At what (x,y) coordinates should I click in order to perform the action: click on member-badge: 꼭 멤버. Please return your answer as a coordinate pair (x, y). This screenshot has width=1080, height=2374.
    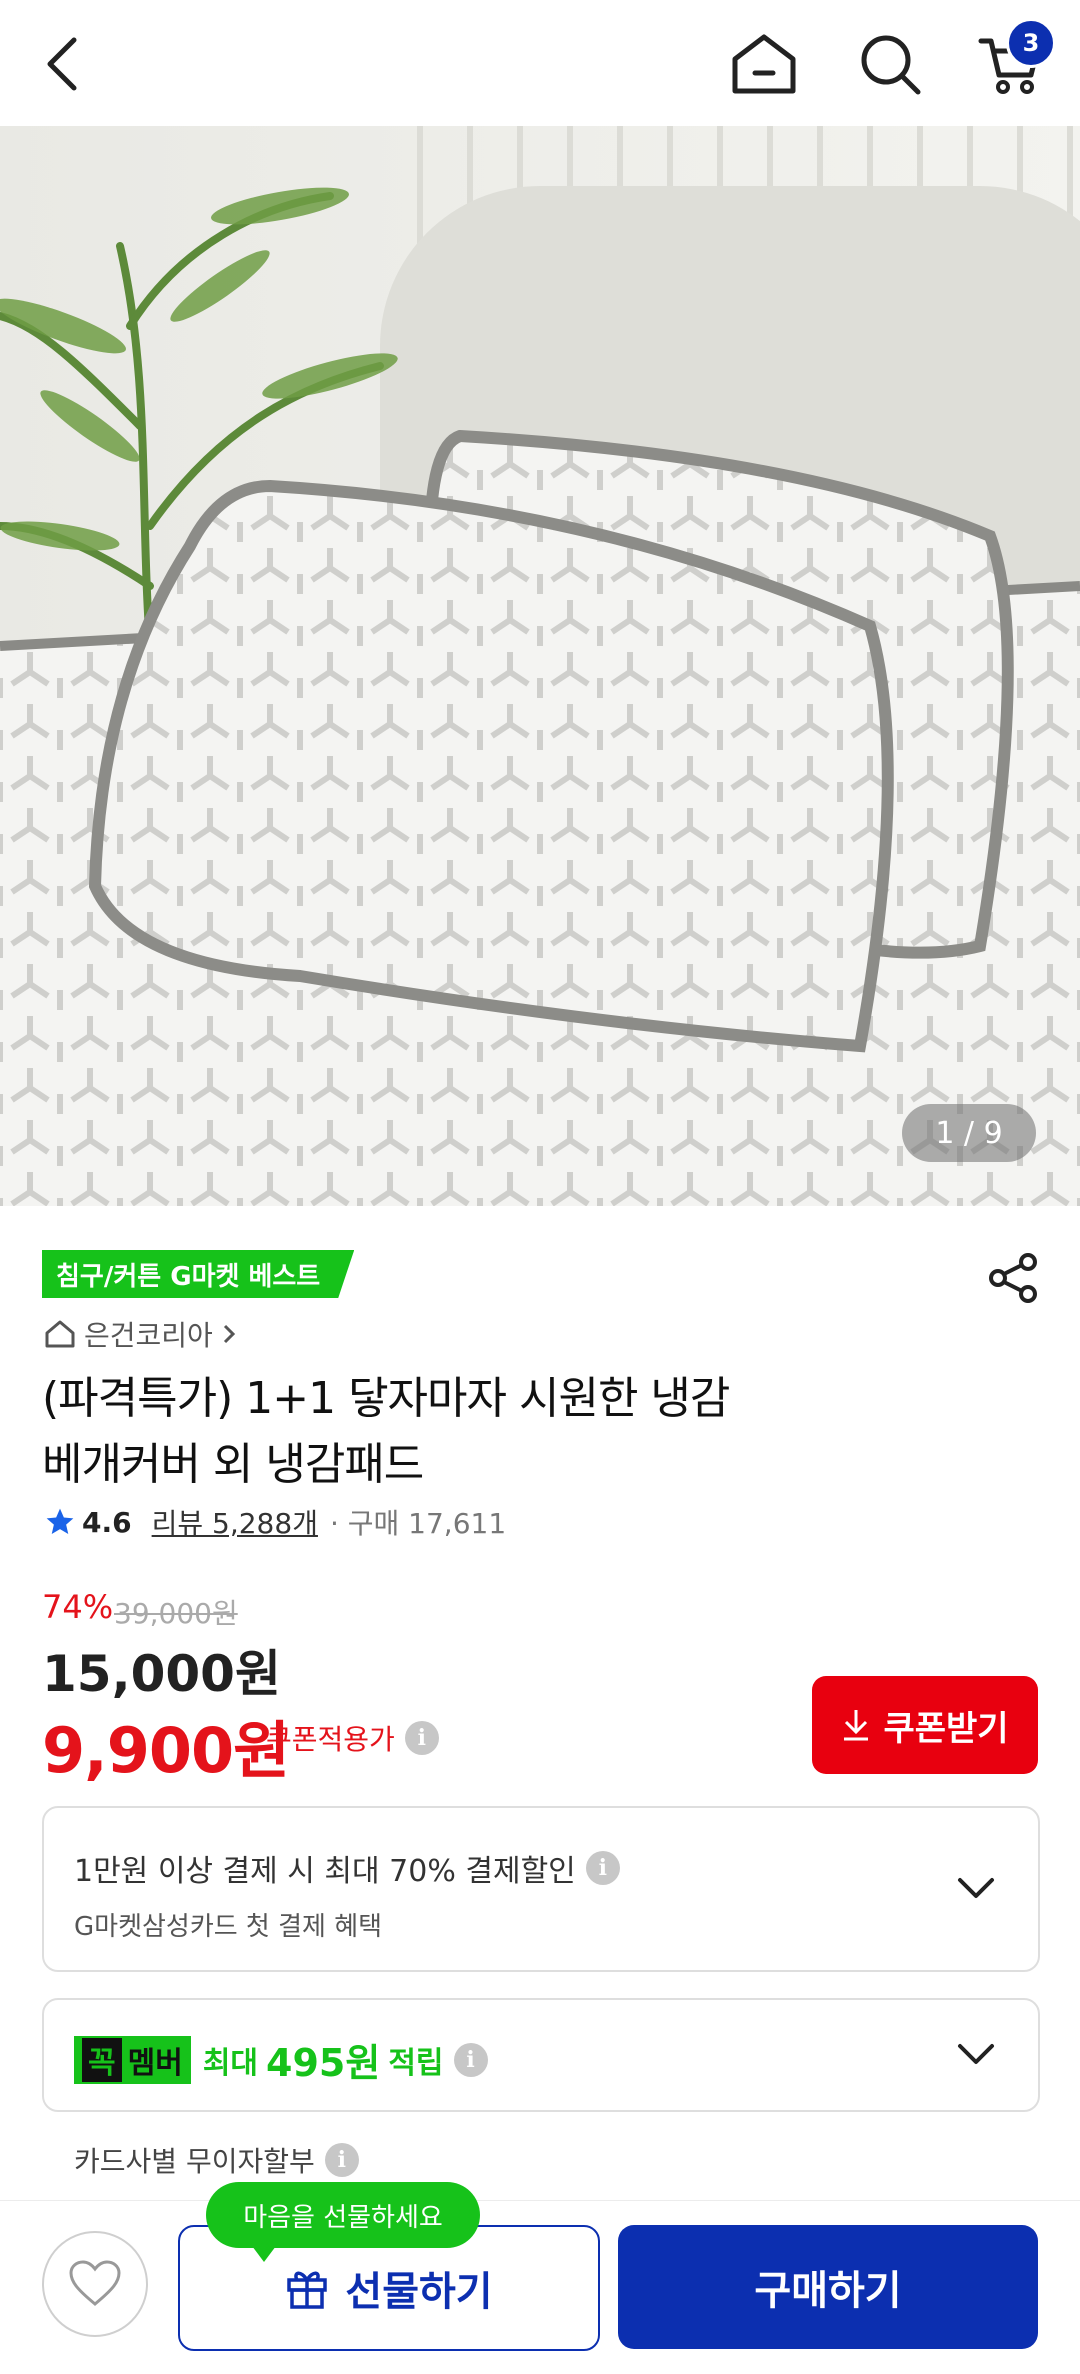
    Looking at the image, I should click on (132, 2059).